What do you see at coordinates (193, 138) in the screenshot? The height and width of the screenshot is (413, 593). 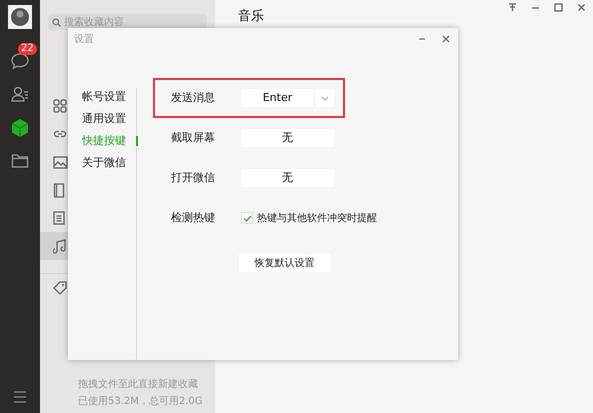 I see `shortcut-label: 截取屏幕` at bounding box center [193, 138].